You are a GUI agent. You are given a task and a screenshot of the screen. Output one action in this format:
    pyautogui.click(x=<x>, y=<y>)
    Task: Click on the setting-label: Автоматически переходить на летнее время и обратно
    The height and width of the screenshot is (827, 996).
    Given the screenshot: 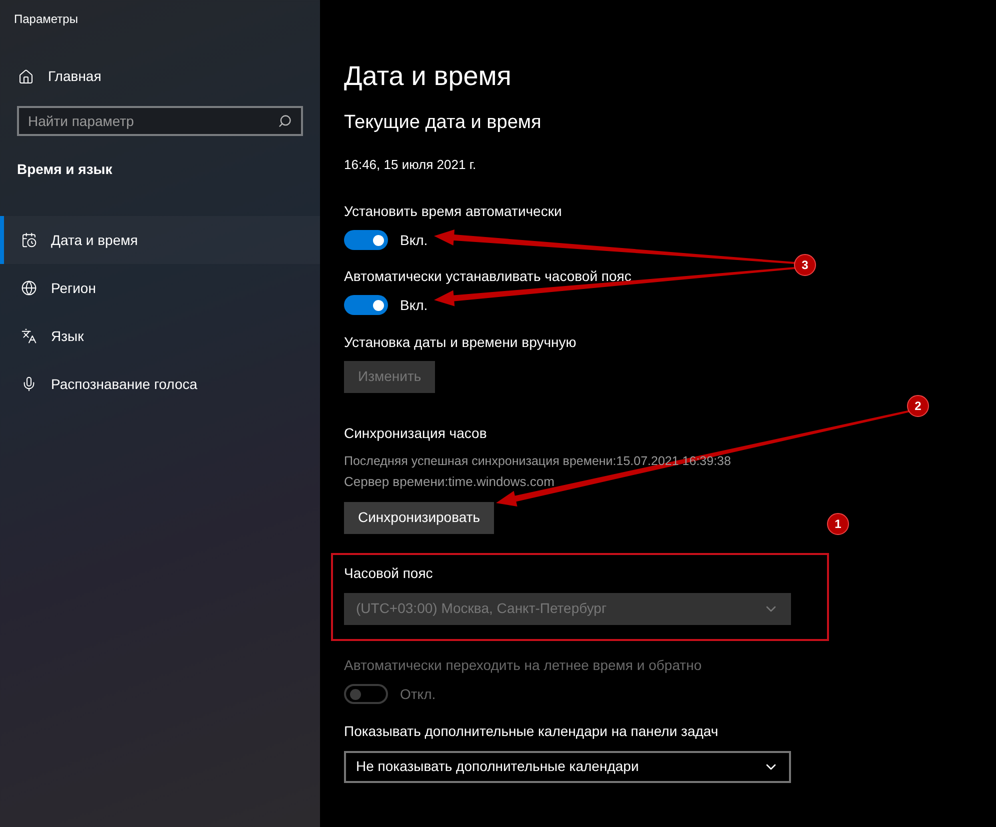 What is the action you would take?
    pyautogui.click(x=523, y=665)
    